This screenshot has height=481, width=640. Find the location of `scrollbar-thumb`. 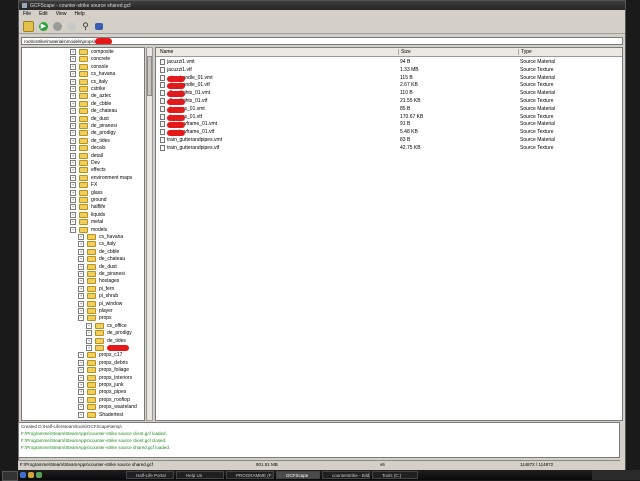

scrollbar-thumb is located at coordinates (149, 76).